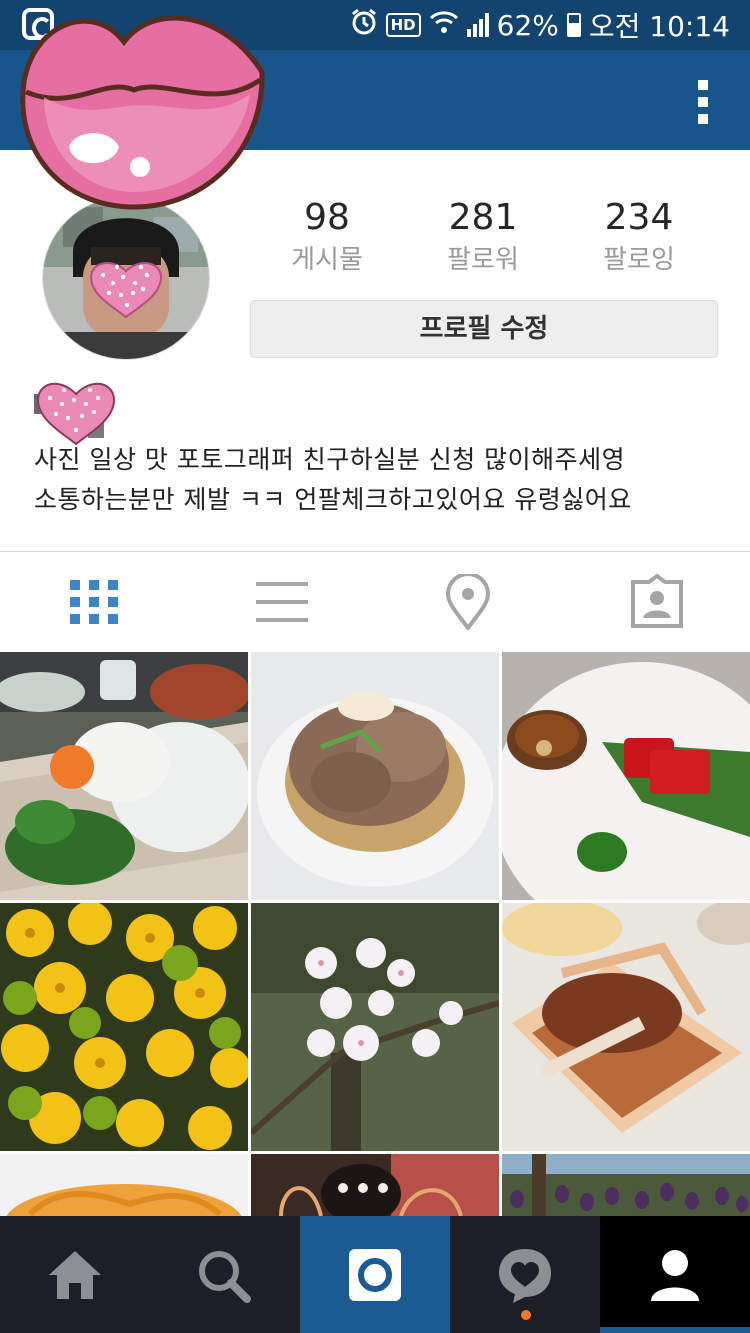 The height and width of the screenshot is (1333, 750). What do you see at coordinates (330, 459) in the screenshot?
I see `bio-line-1: 사진 일상 맛 포토그래퍼 친구하실분 신청 많이해주세영` at bounding box center [330, 459].